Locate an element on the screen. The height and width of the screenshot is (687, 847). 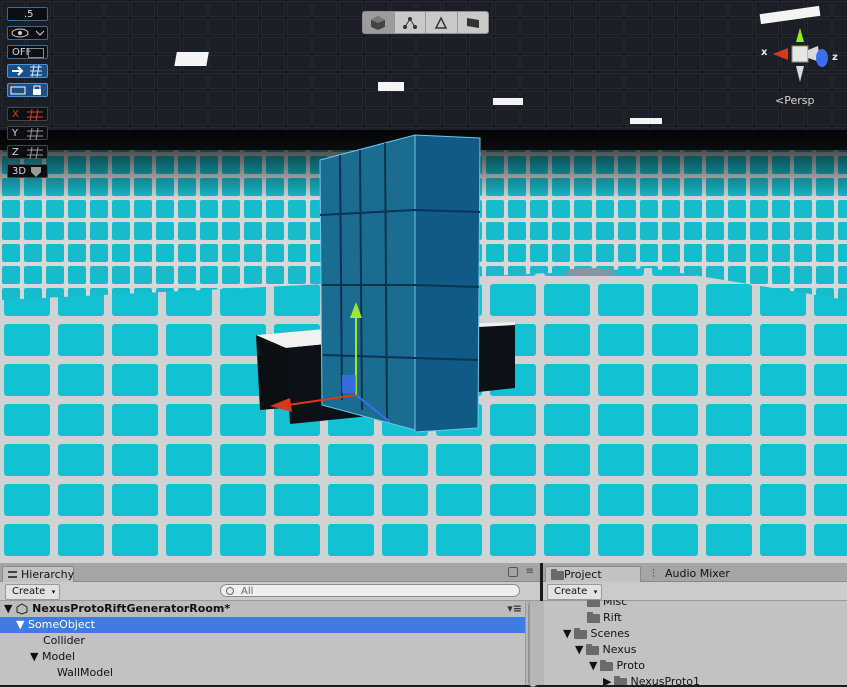
hierarchy-item: ▼ Model is located at coordinates (263, 657).